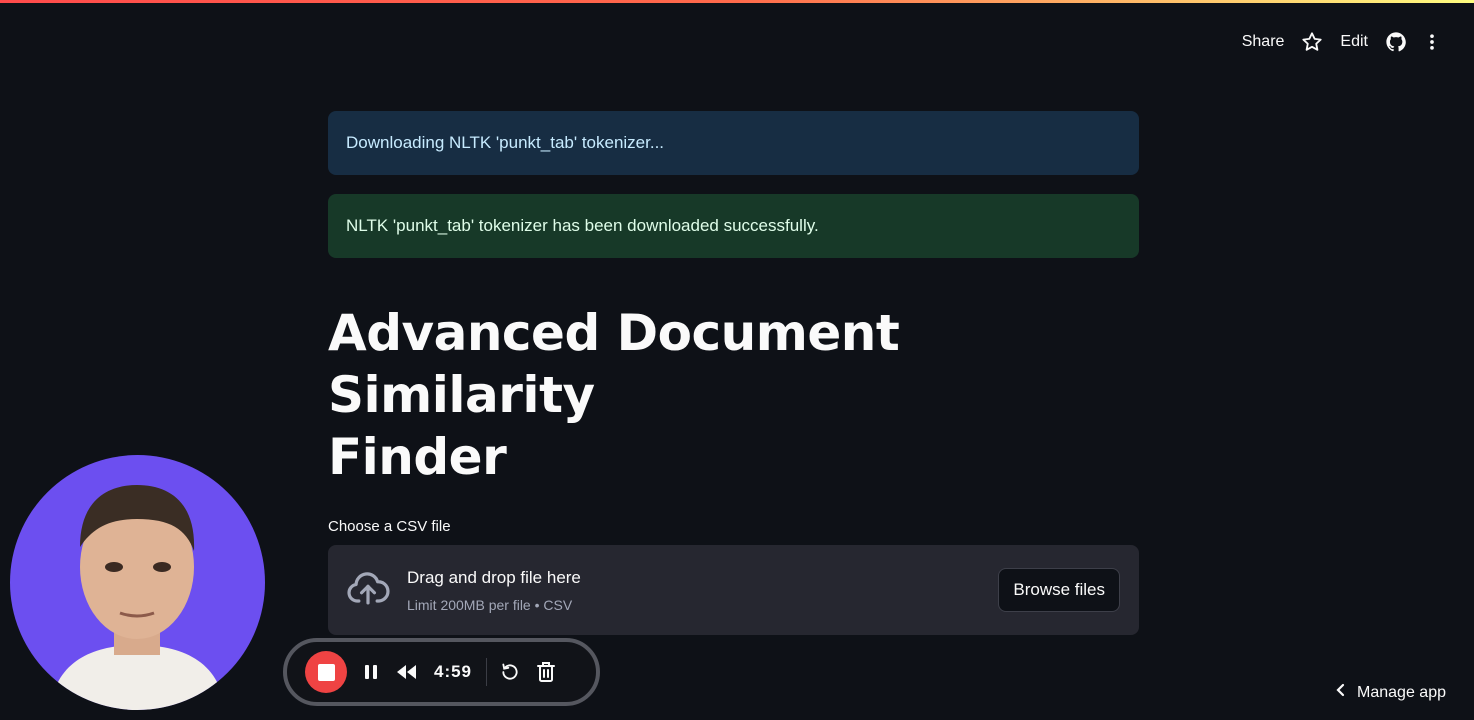  What do you see at coordinates (614, 364) in the screenshot?
I see `page-title-line-1: Advanced Document Similarity` at bounding box center [614, 364].